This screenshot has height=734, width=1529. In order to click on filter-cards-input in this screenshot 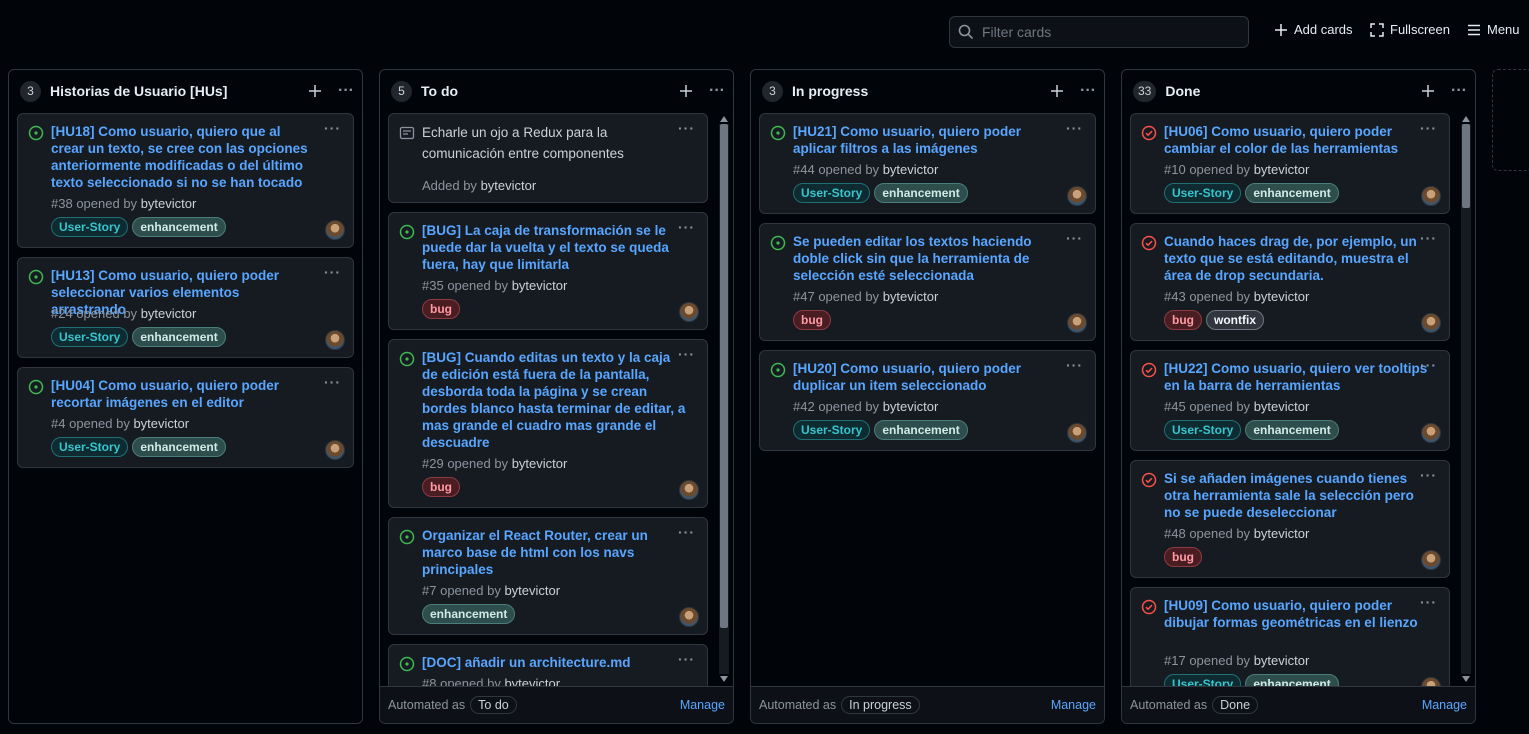, I will do `click(1107, 32)`.